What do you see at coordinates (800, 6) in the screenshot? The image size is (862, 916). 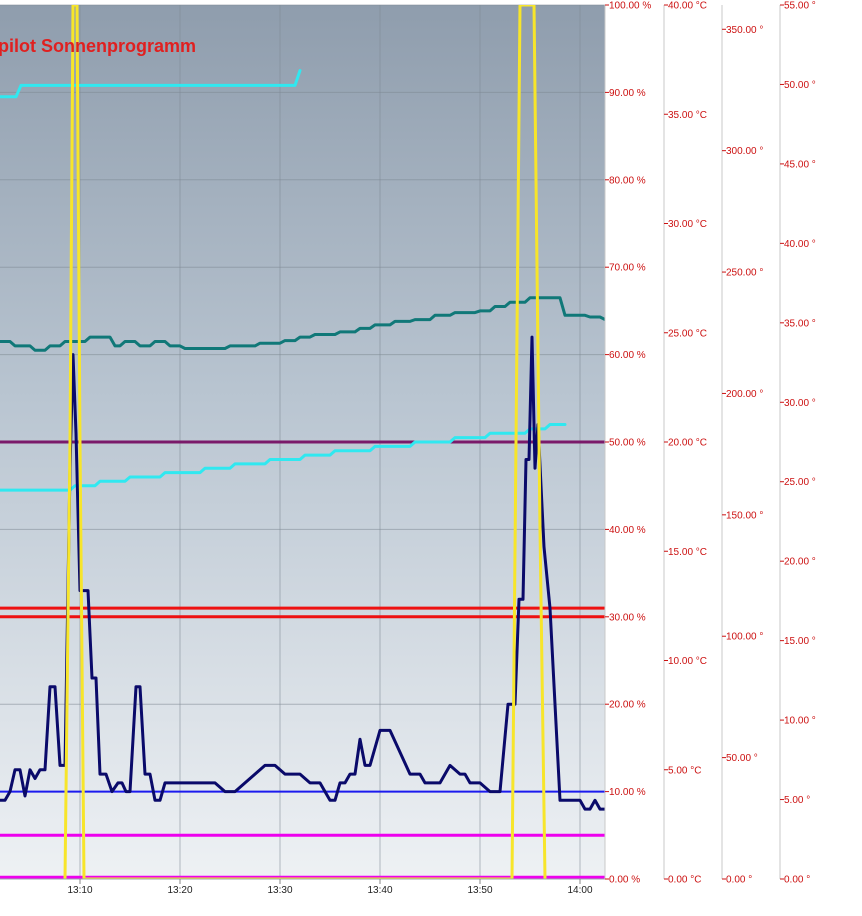 I see `y-tick-label: 55.00 °` at bounding box center [800, 6].